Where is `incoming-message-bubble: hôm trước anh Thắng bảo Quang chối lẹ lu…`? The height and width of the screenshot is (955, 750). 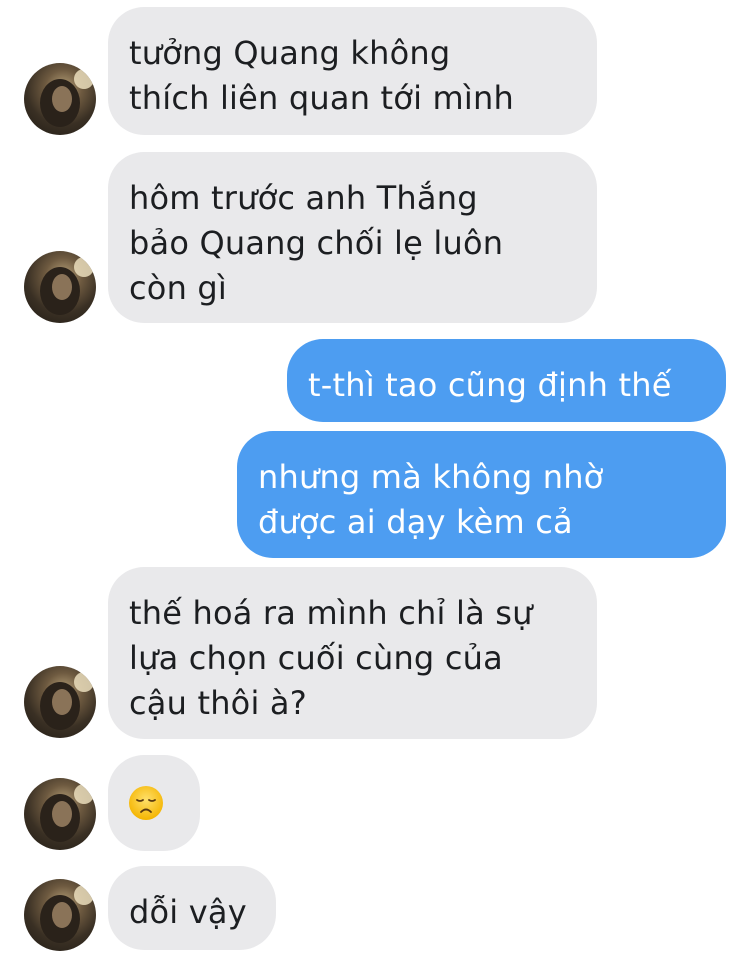
incoming-message-bubble: hôm trước anh Thắng bảo Quang chối lẹ lu… is located at coordinates (352, 237).